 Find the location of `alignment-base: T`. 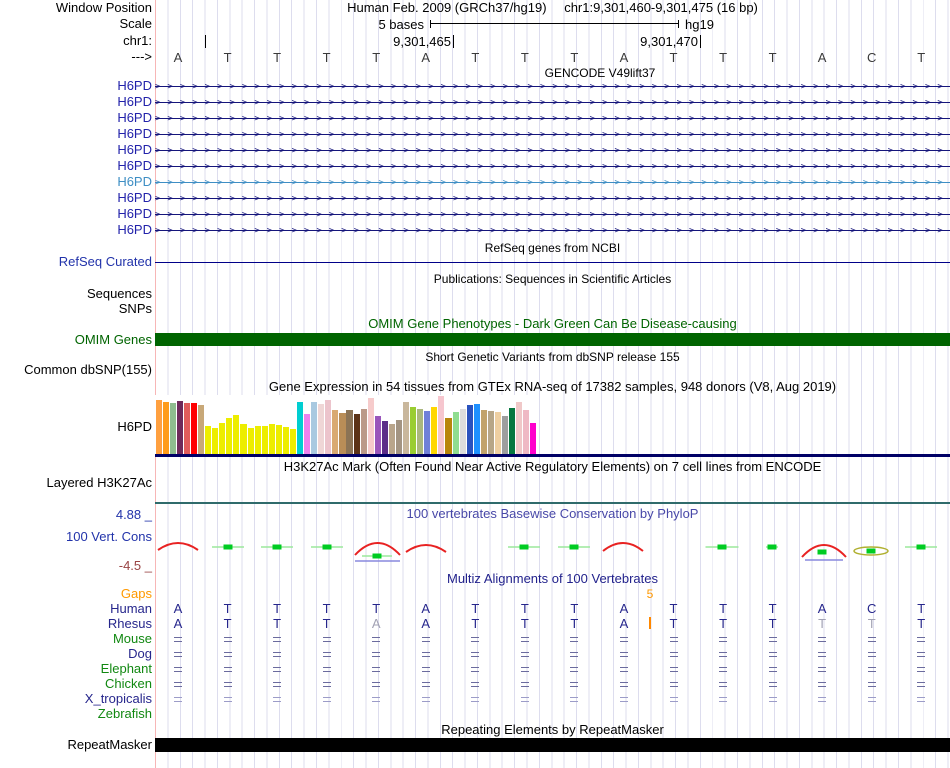

alignment-base: T is located at coordinates (227, 608).